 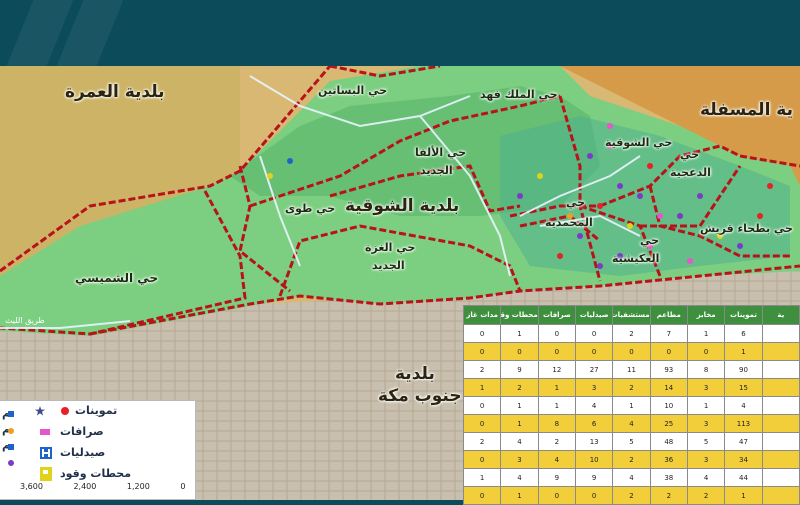 What do you see at coordinates (631, 441) in the screenshot?
I see `table-row: 2 4 2 13 5 48 5 47` at bounding box center [631, 441].